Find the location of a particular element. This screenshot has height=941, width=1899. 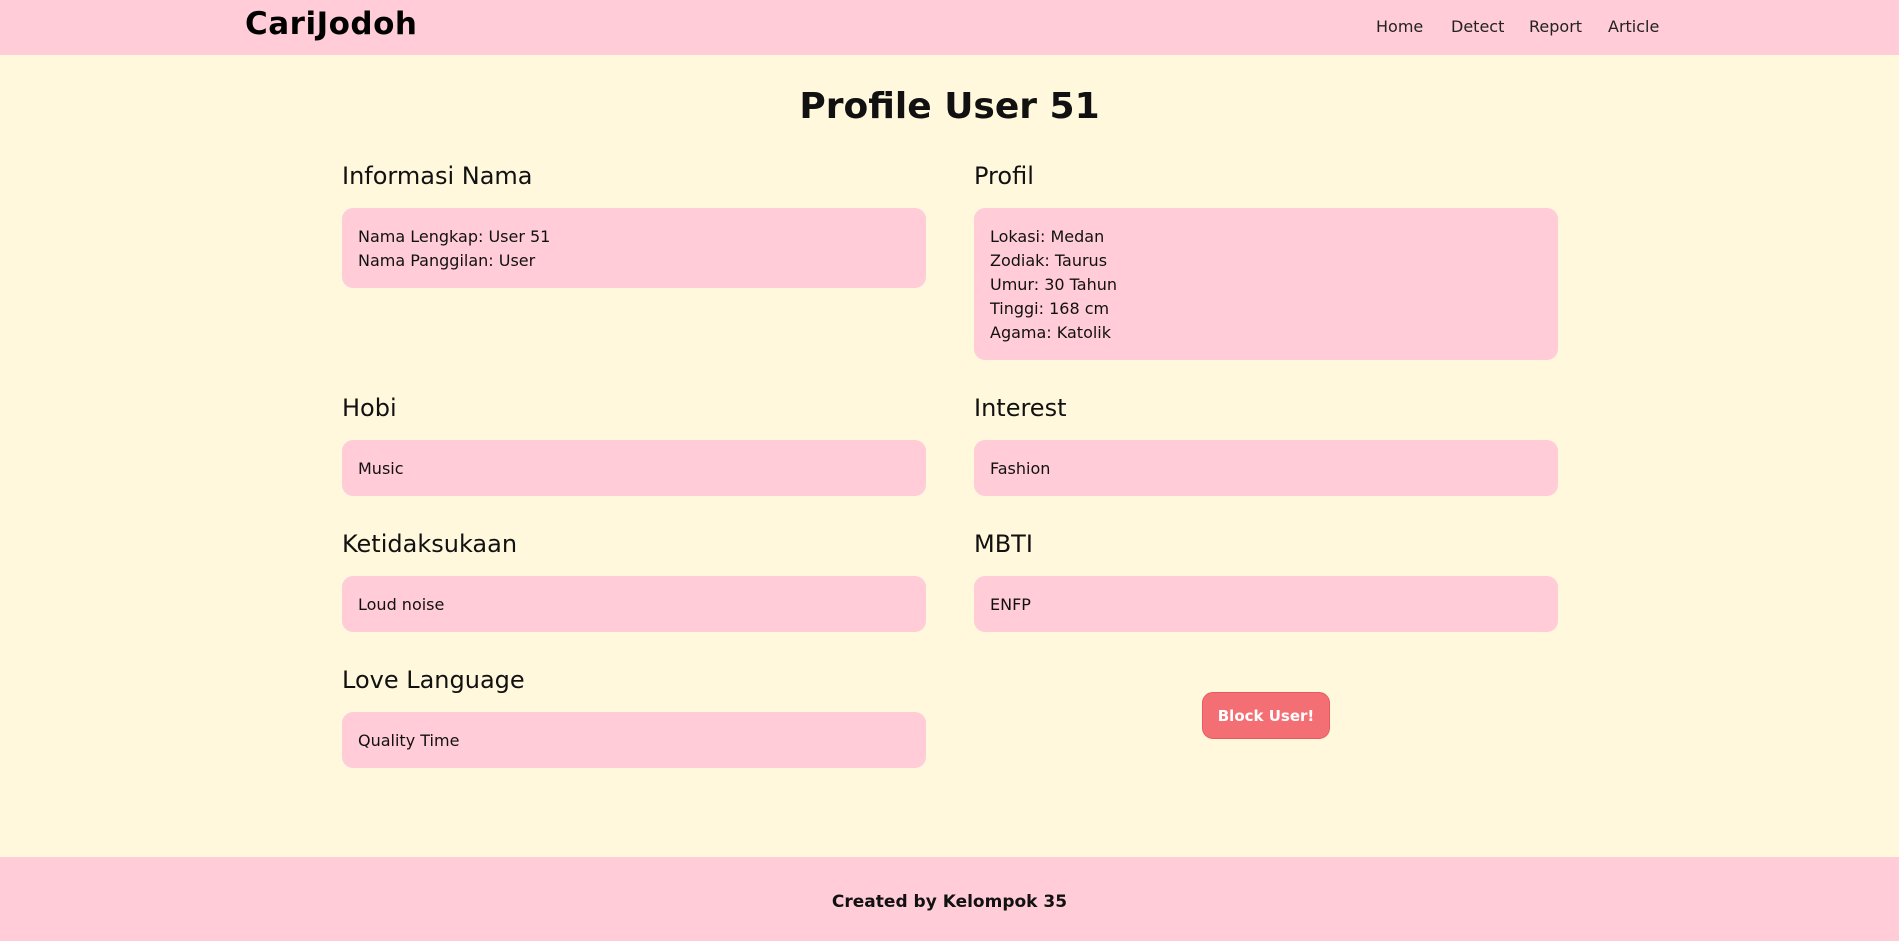

nav-link-article: Article is located at coordinates (1633, 26).